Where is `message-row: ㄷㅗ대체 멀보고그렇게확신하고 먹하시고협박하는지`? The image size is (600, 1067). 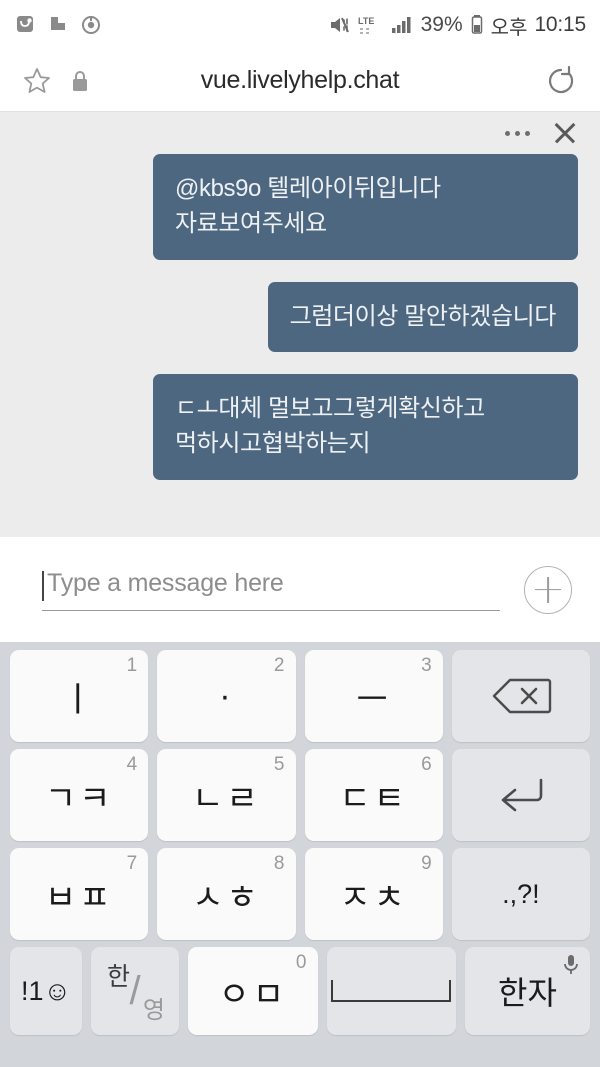
message-row: ㄷㅗ대체 멀보고그렇게확신하고 먹하시고협박하는지 is located at coordinates (300, 427).